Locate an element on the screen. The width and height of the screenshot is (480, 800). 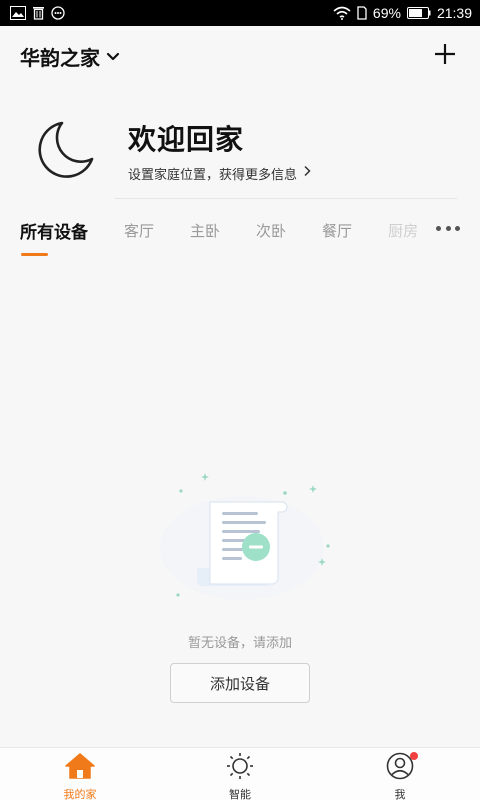
home-icon is located at coordinates (80, 768).